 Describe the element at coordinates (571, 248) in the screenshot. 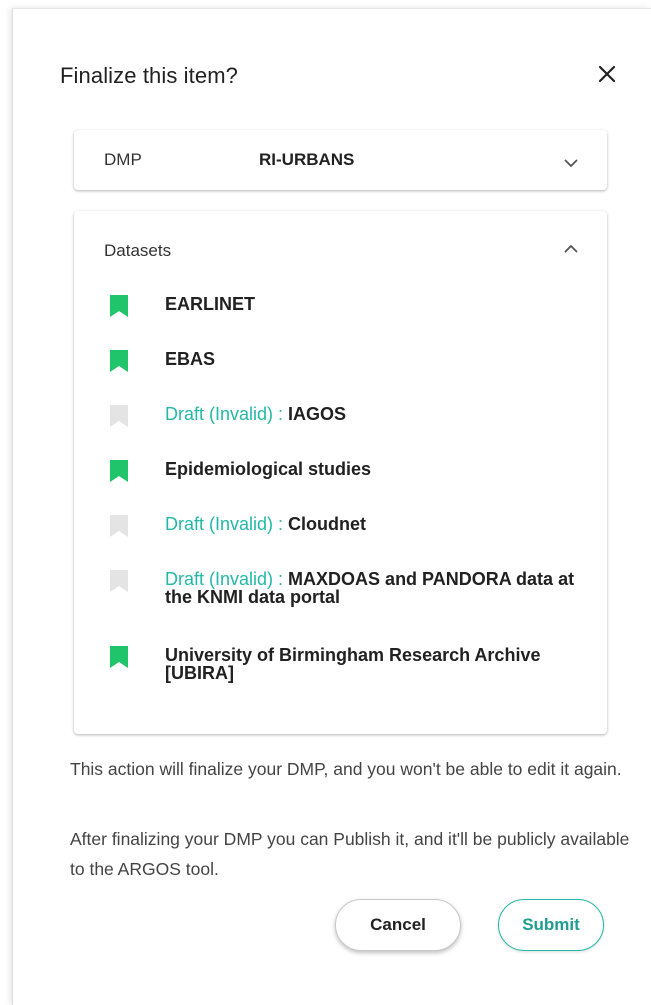

I see `chevron-up-icon` at that location.